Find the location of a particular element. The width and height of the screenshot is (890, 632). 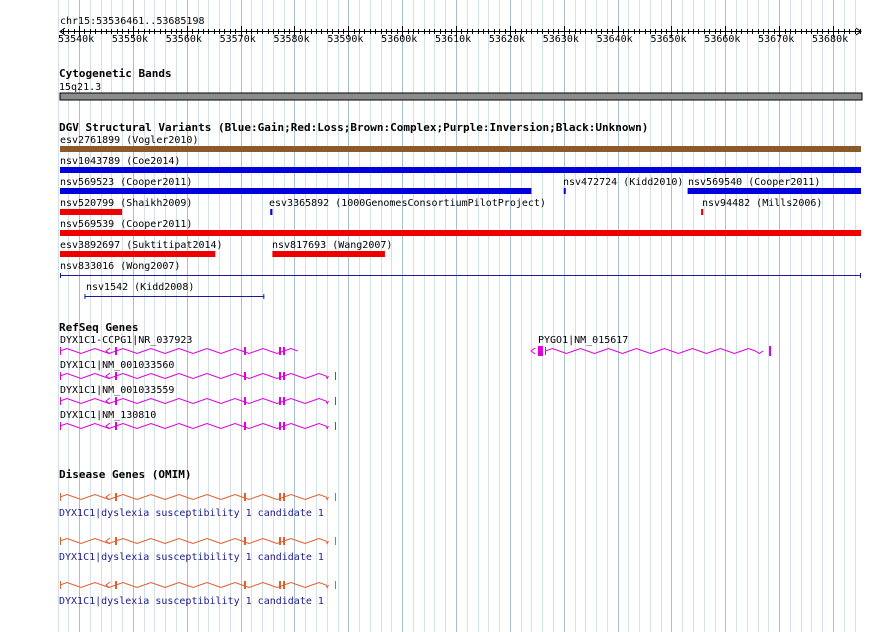

ruler-tick-label: 53660k is located at coordinates (722, 39).